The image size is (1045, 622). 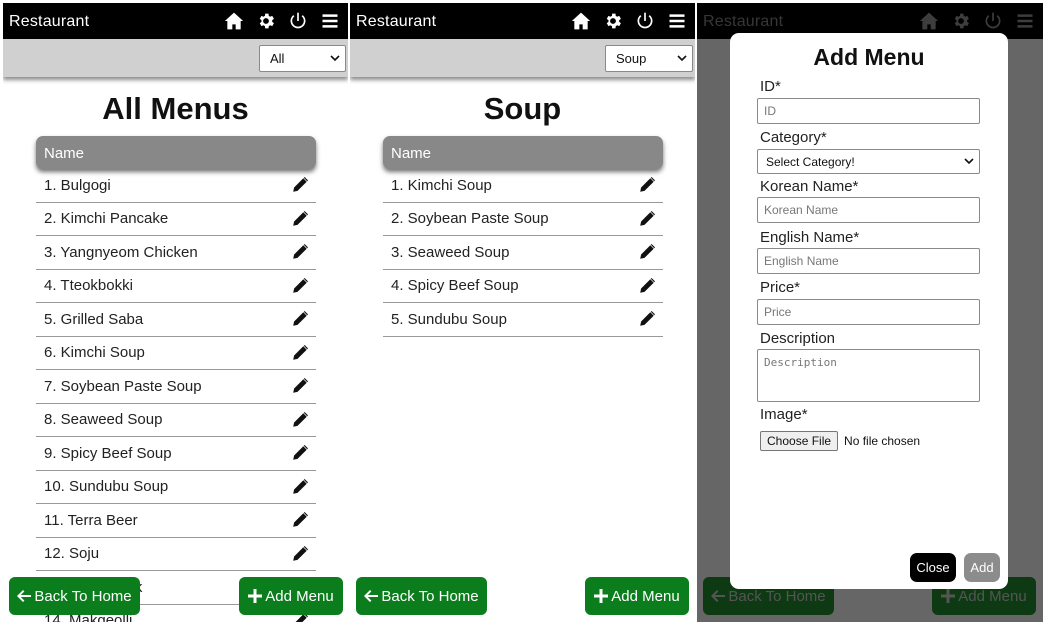 I want to click on menu-row: 6. Kimchi Soup, so click(x=176, y=353).